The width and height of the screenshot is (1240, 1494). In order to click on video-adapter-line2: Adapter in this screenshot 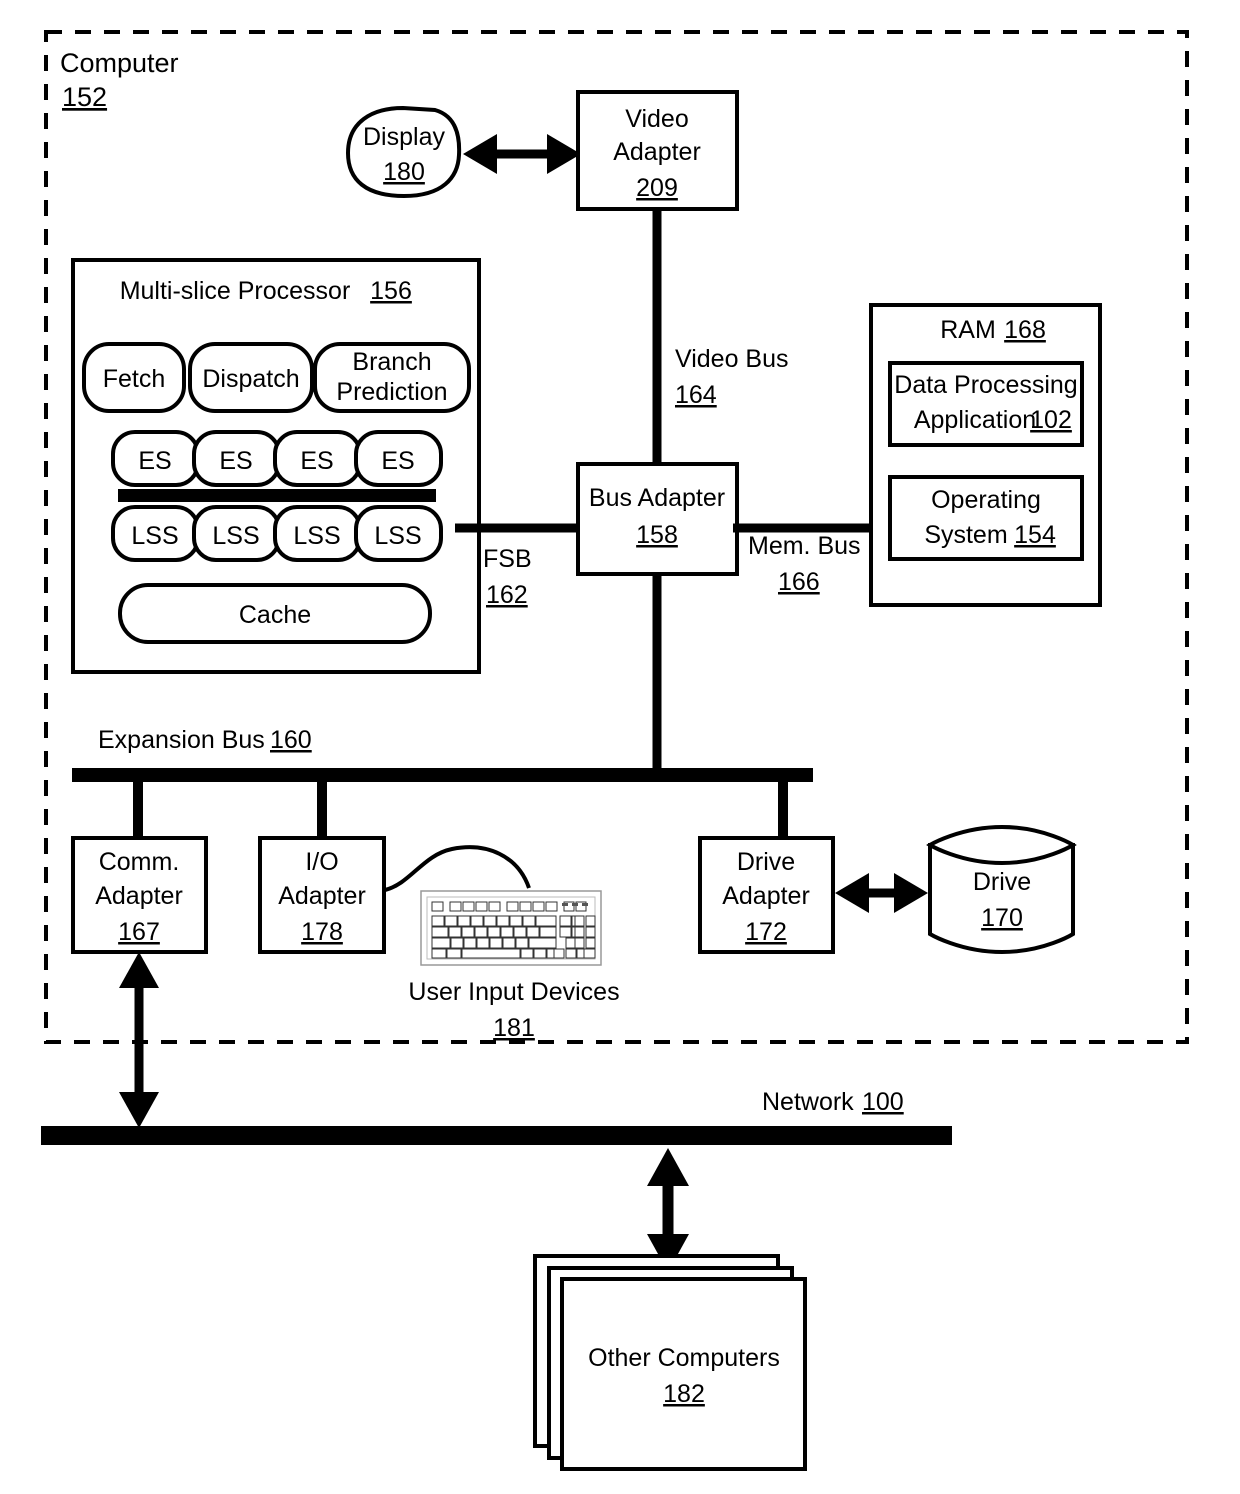, I will do `click(657, 152)`.